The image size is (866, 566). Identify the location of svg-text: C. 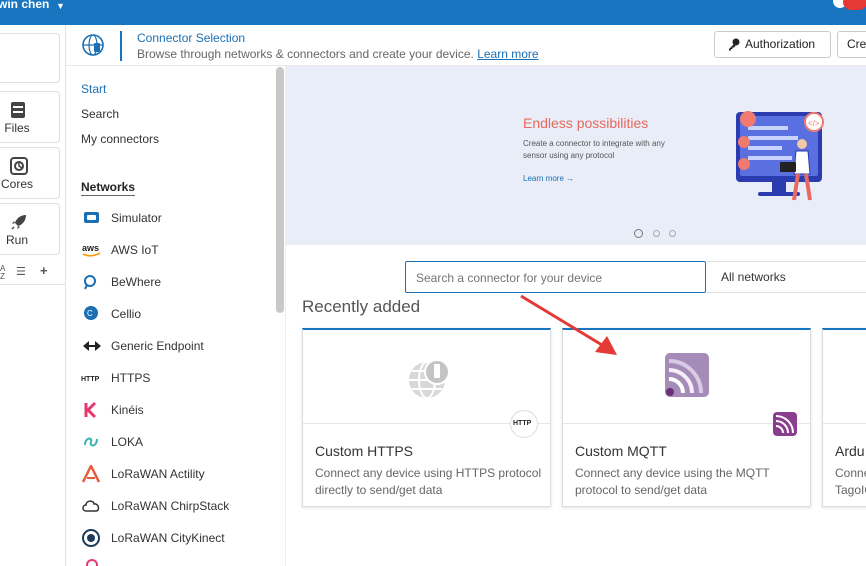
(90, 313).